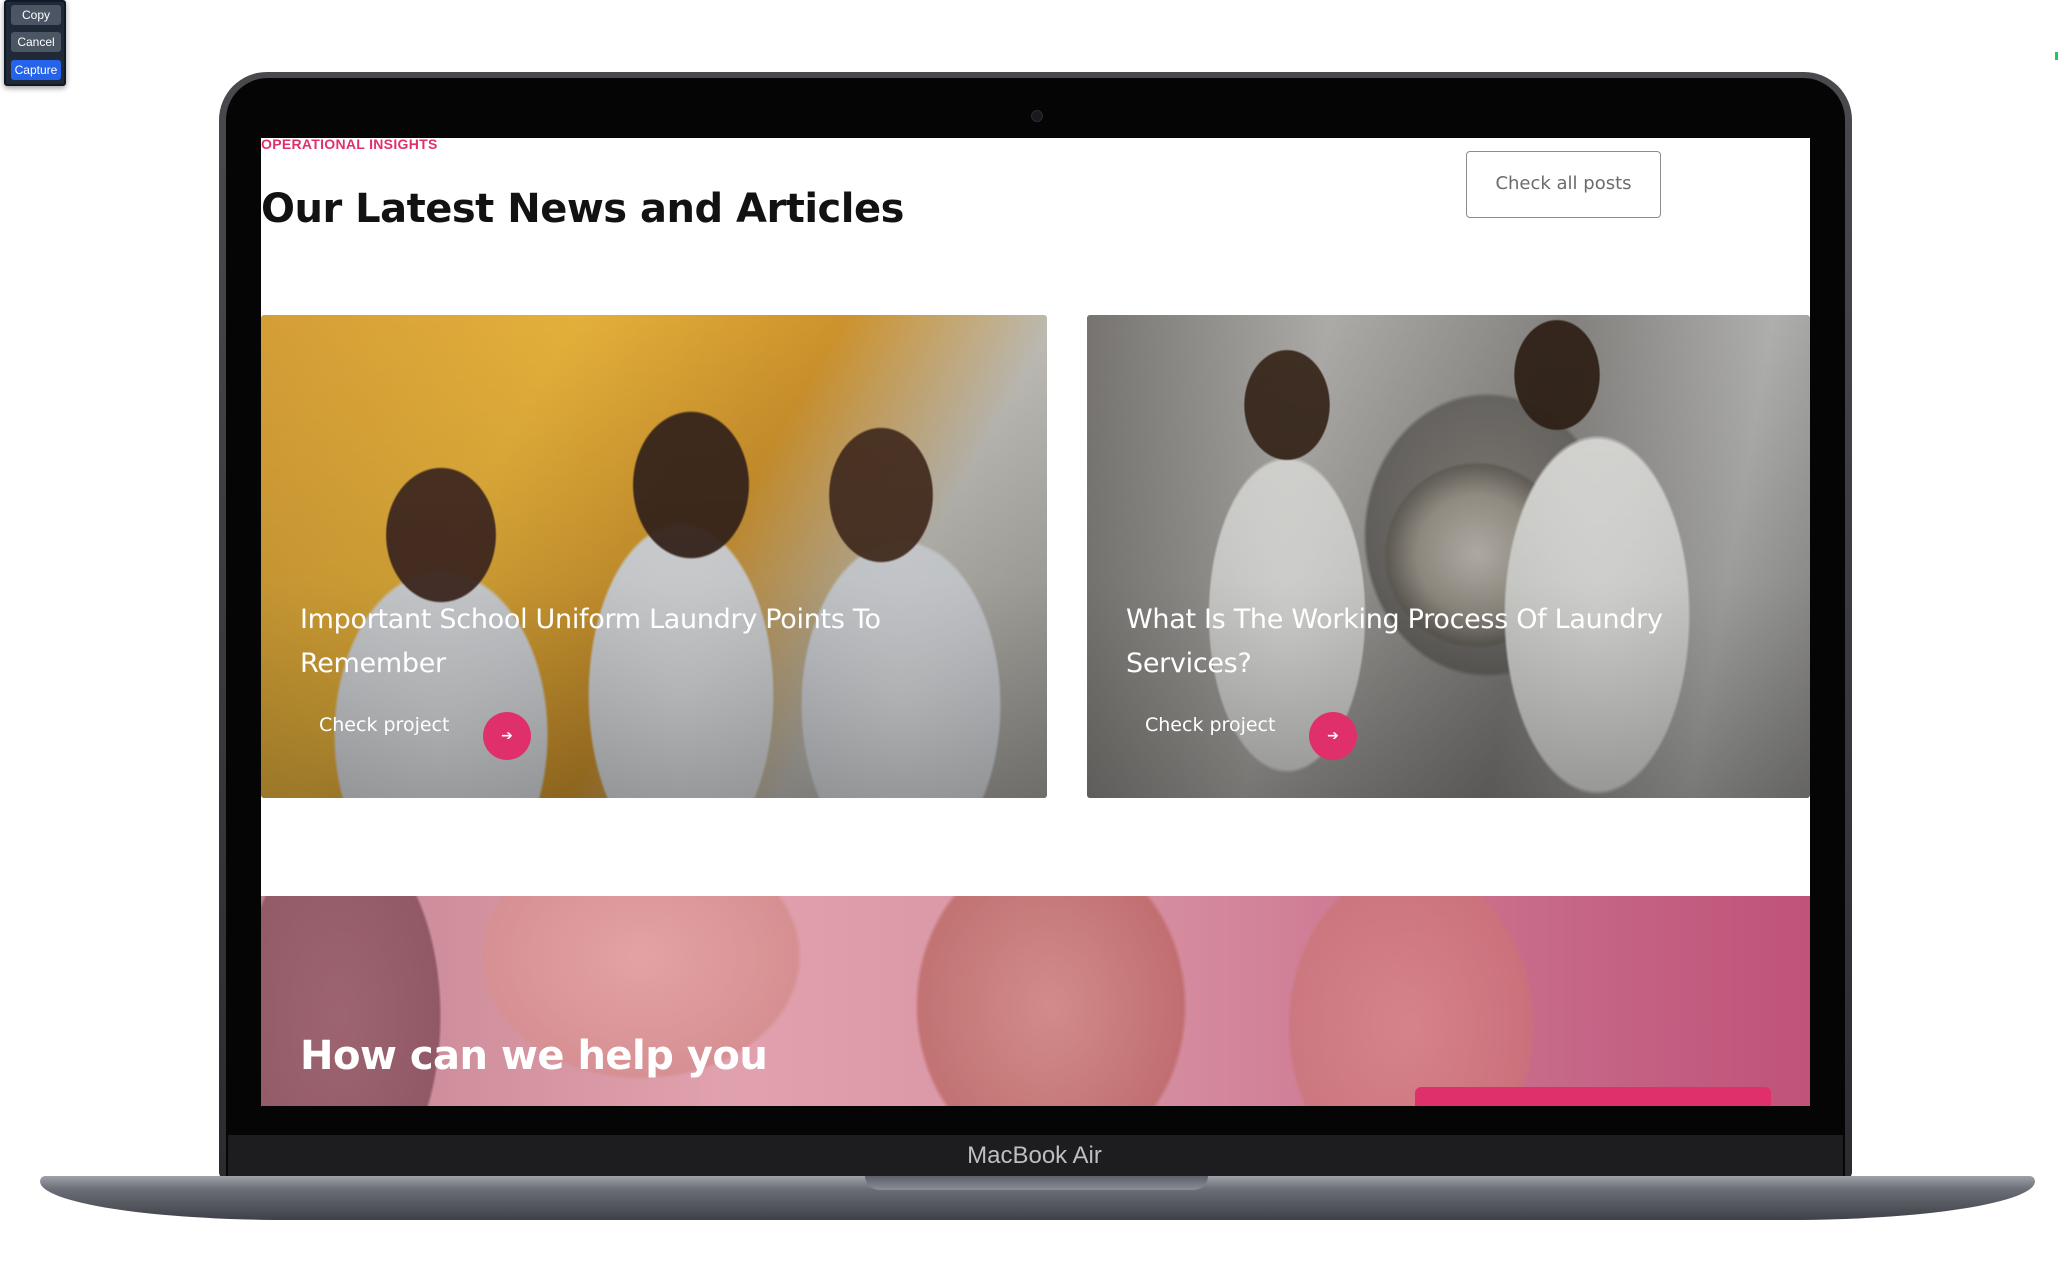  Describe the element at coordinates (1034, 1155) in the screenshot. I see `device-label: MacBook Air` at that location.